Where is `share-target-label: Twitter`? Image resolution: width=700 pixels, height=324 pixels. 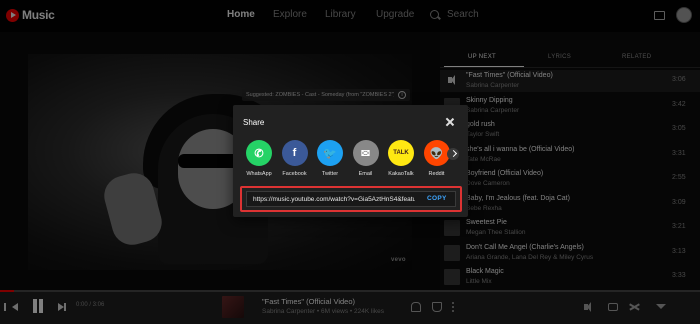
share-target-label: Twitter is located at coordinates (330, 174).